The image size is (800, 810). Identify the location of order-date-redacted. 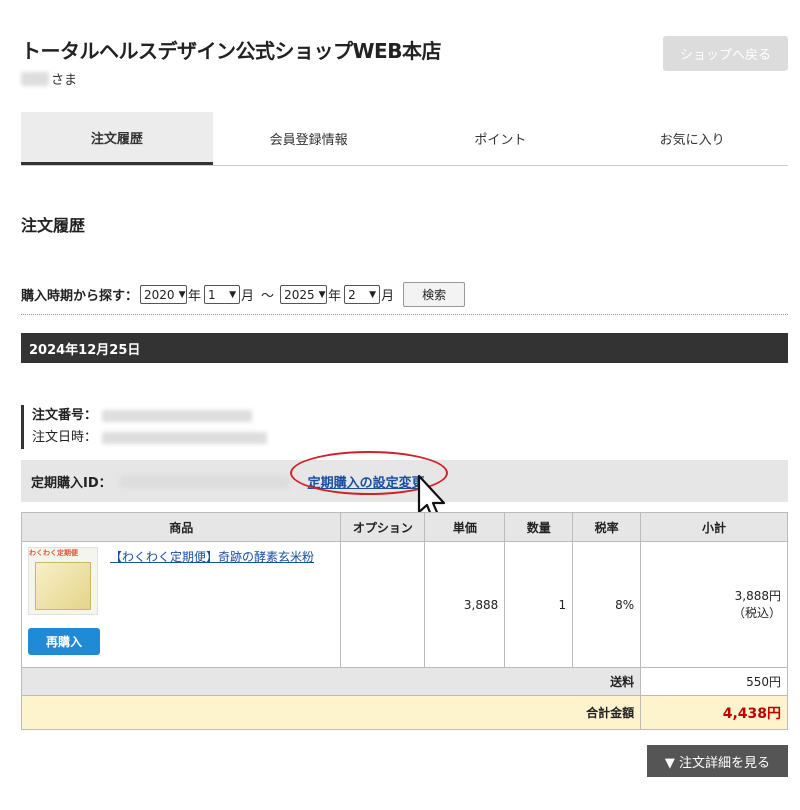
(184, 438).